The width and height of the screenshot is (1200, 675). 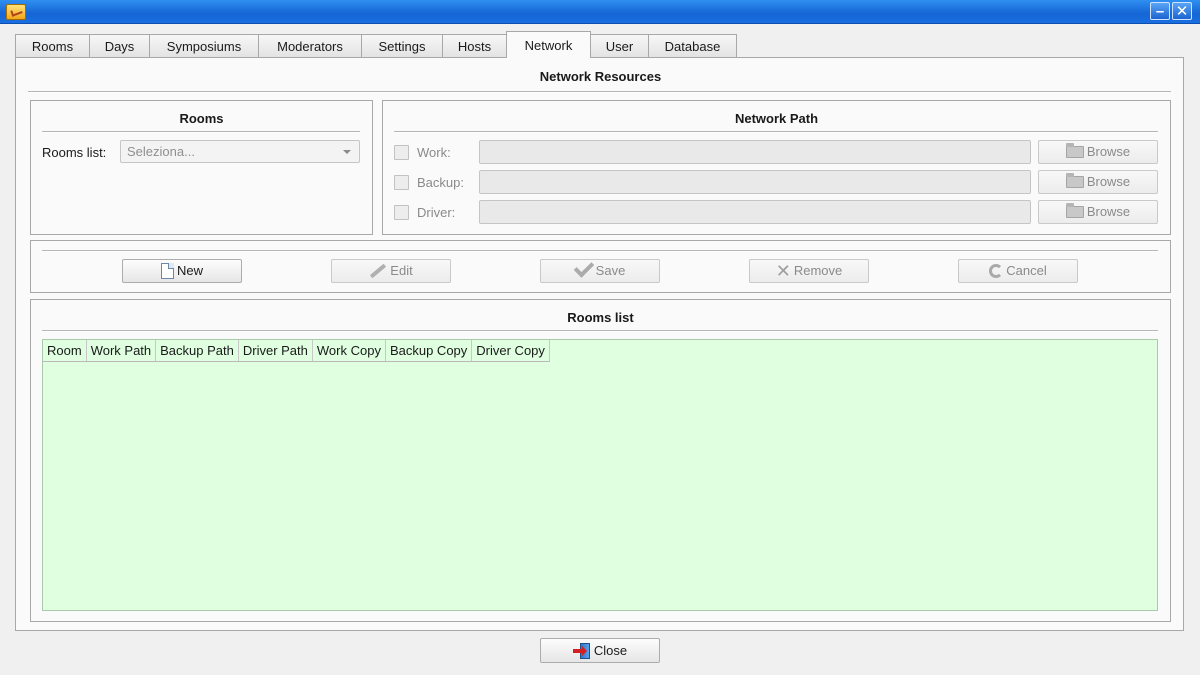 I want to click on tab-settings: Settings, so click(x=402, y=45).